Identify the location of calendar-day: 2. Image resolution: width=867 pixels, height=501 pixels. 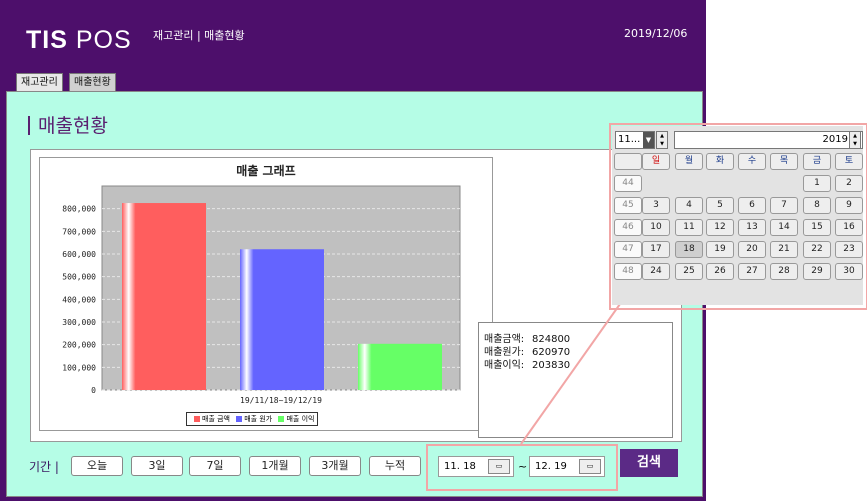
(849, 183).